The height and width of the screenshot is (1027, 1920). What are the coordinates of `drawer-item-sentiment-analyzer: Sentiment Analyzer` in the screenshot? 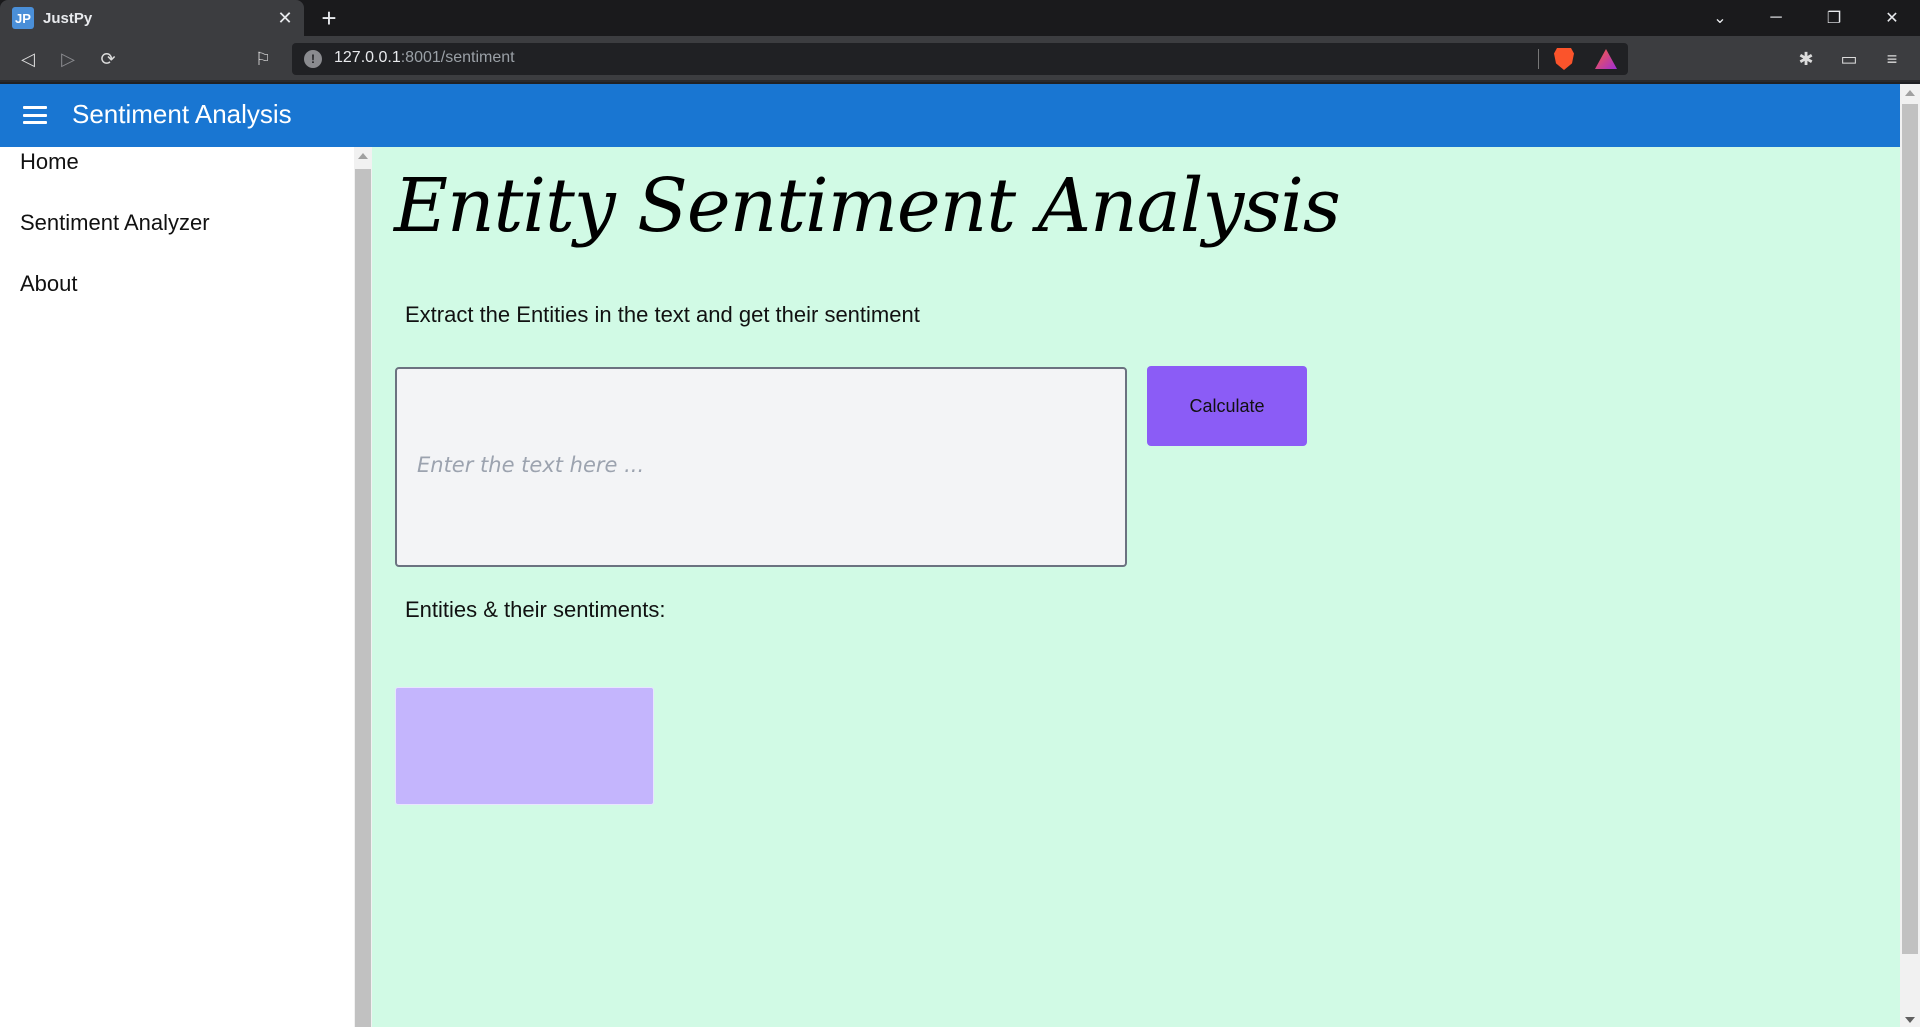 It's located at (115, 223).